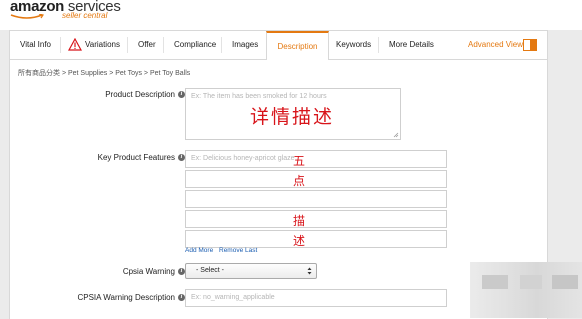 This screenshot has width=582, height=319. I want to click on logo-subtitle: seller central, so click(85, 15).